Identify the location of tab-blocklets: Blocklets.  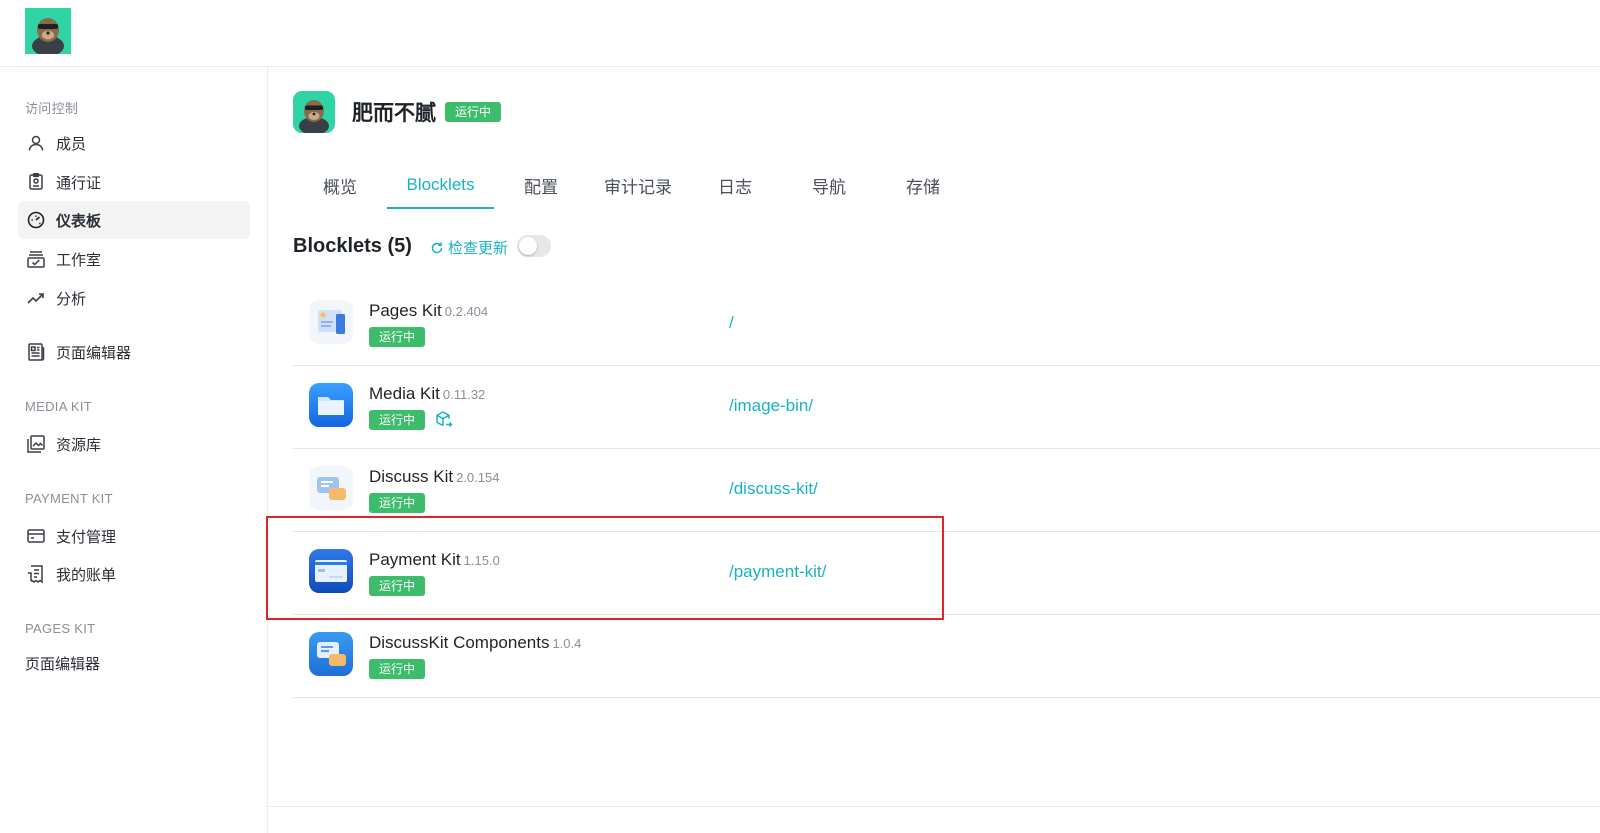
(440, 186).